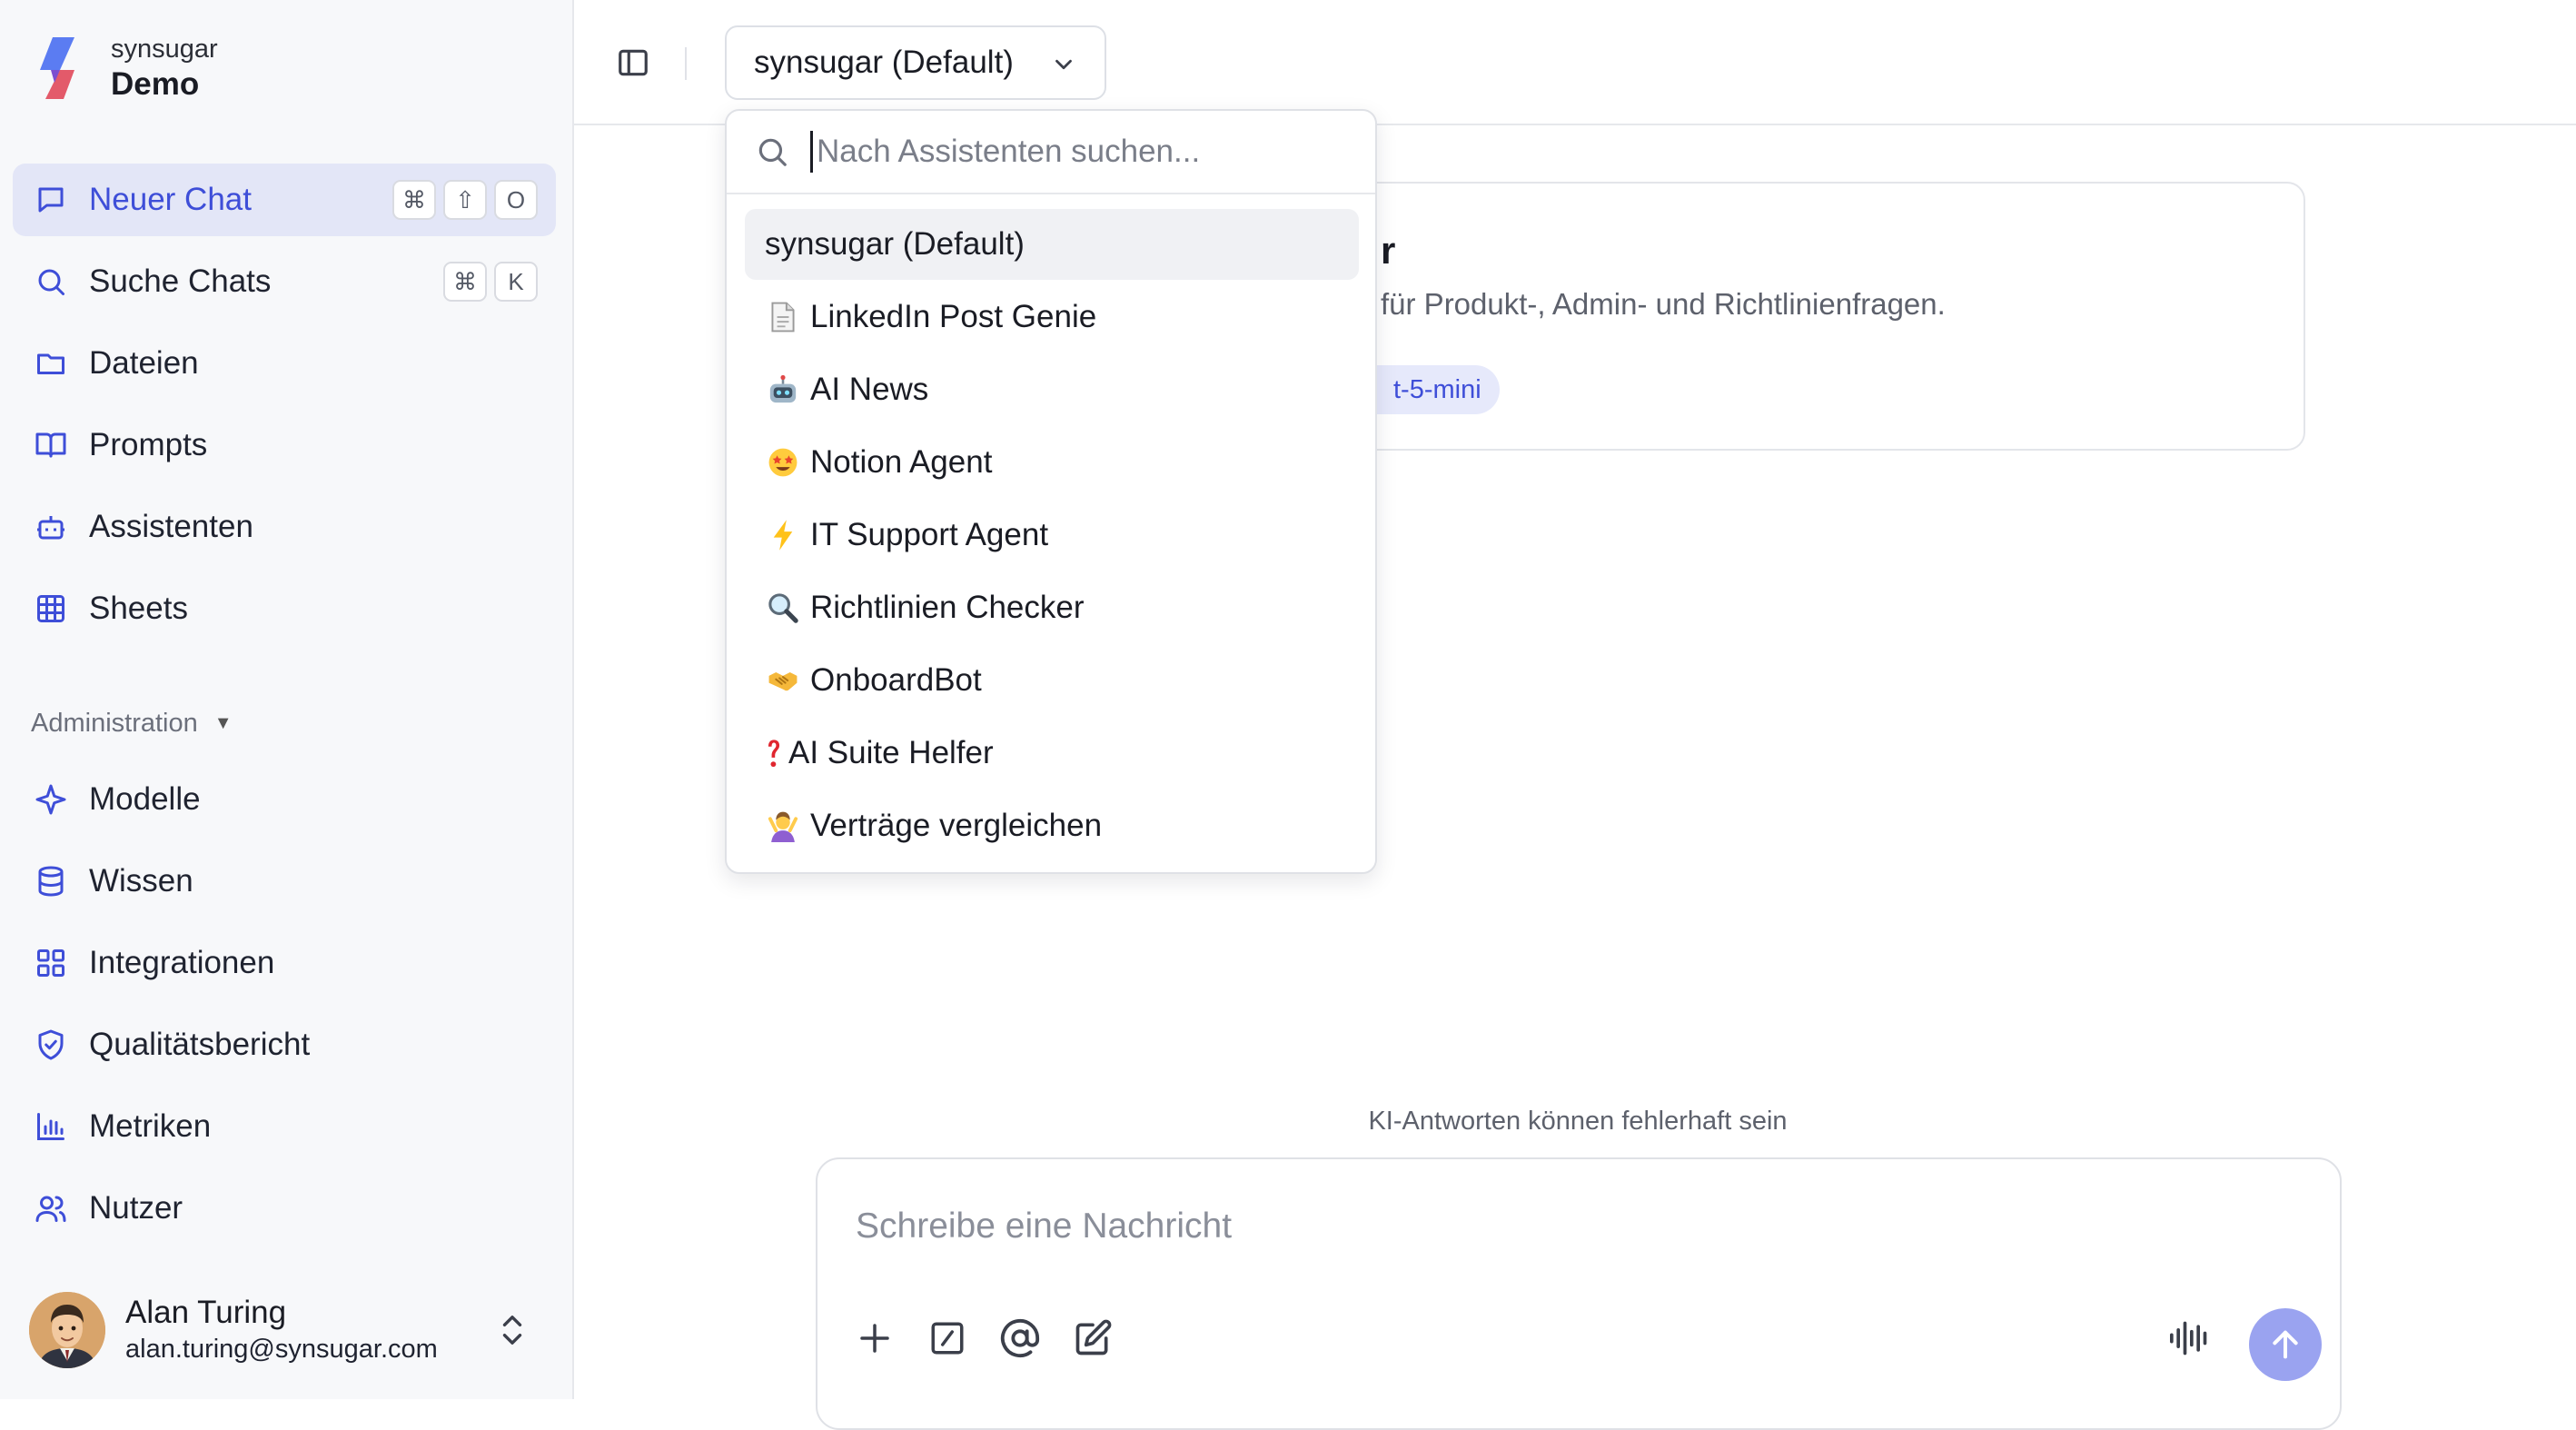 This screenshot has width=2576, height=1430. What do you see at coordinates (783, 462) in the screenshot?
I see `star-struck-icon` at bounding box center [783, 462].